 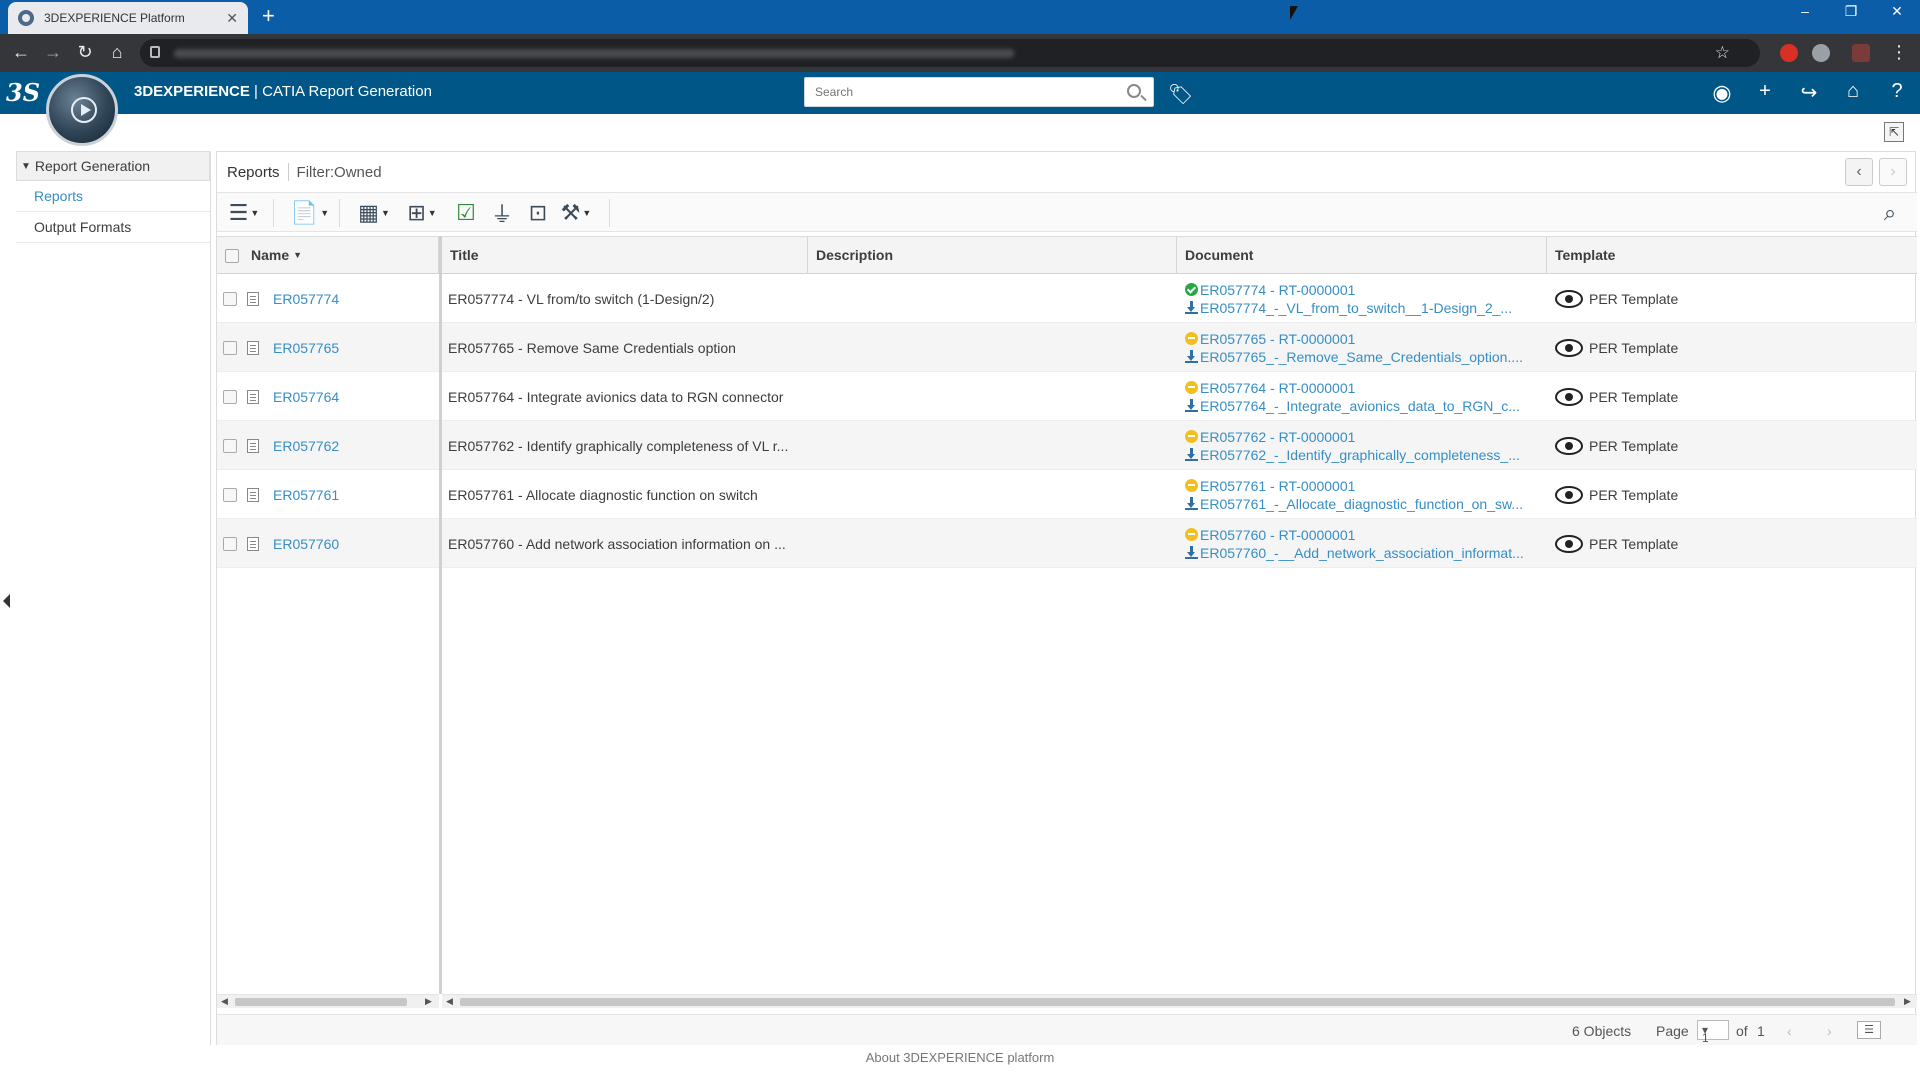 I want to click on edit-table-icon: ▦ ▼, so click(x=374, y=213).